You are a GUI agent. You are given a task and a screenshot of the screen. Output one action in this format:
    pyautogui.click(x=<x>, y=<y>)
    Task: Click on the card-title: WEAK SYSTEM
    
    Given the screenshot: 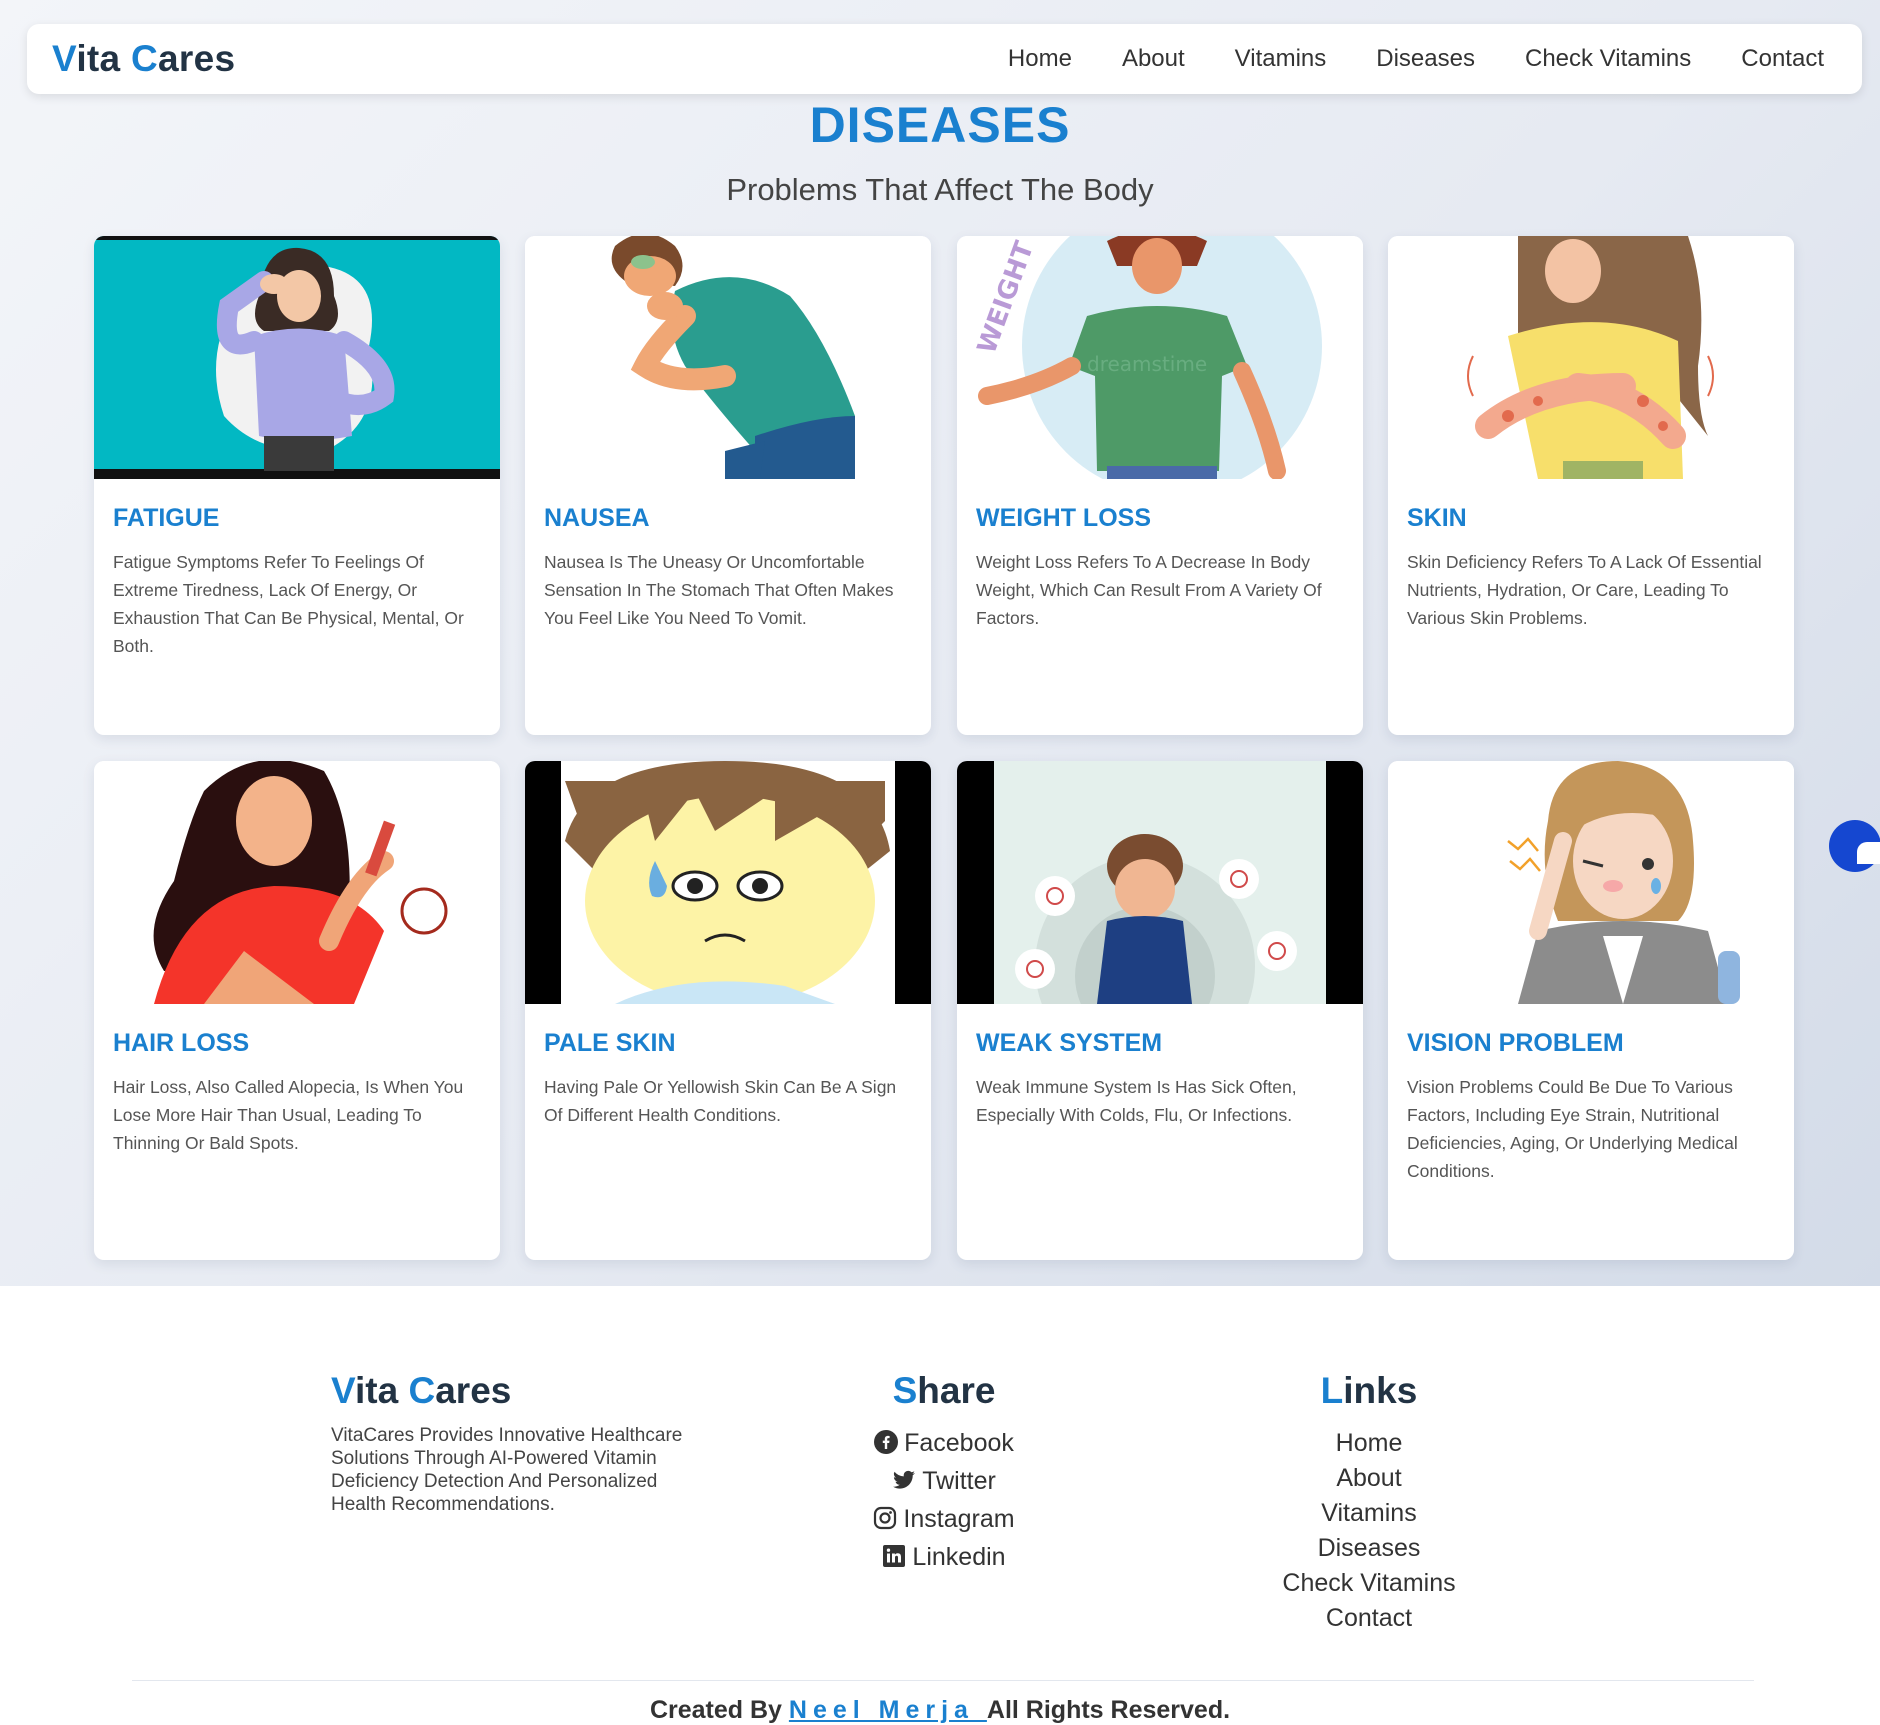 What is the action you would take?
    pyautogui.click(x=1069, y=1043)
    